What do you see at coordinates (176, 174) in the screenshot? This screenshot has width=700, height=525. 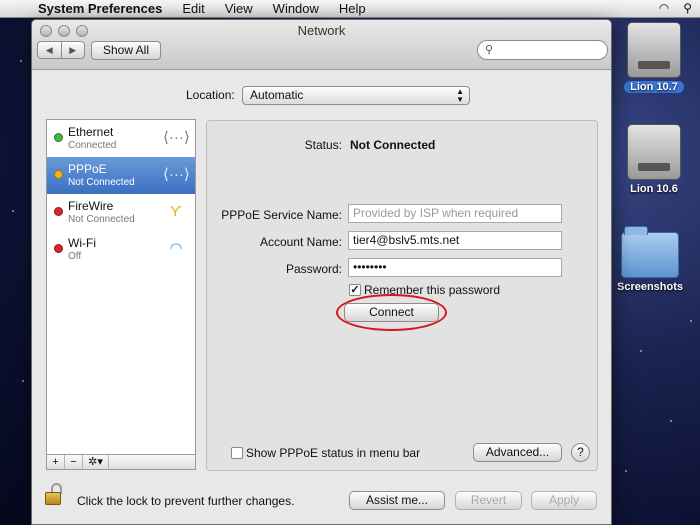 I see `pppoe-icon: ⟨···⟩` at bounding box center [176, 174].